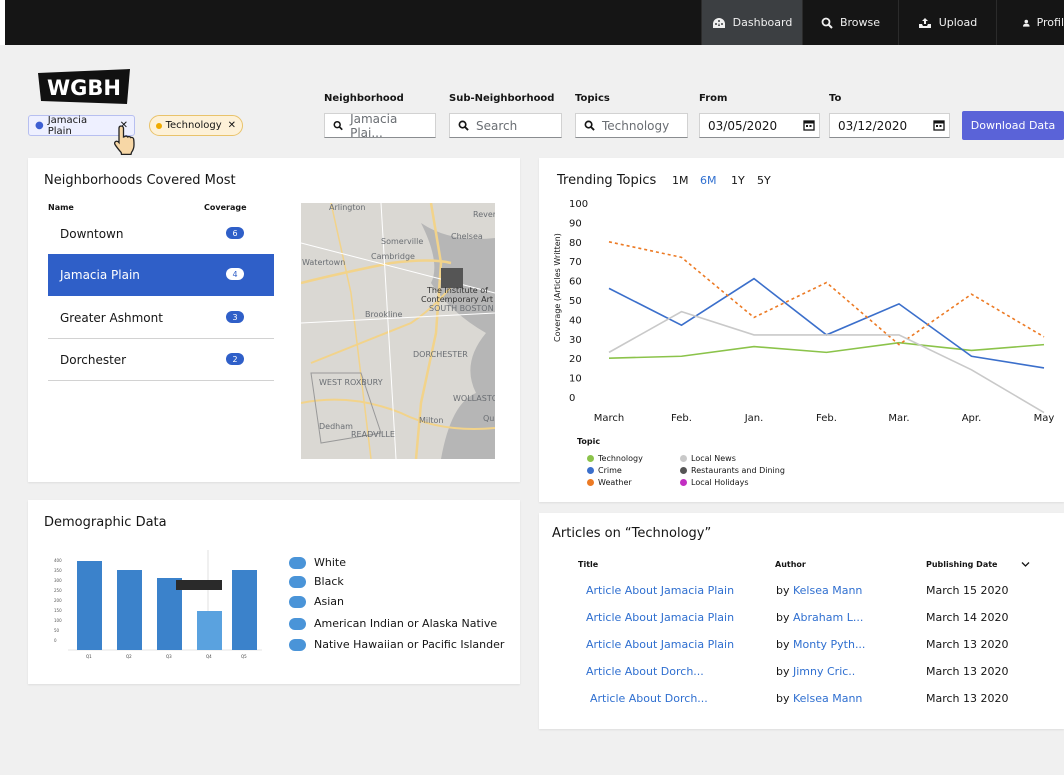 The height and width of the screenshot is (775, 1064). Describe the element at coordinates (824, 671) in the screenshot. I see `author-link: Jimny Cric..` at that location.